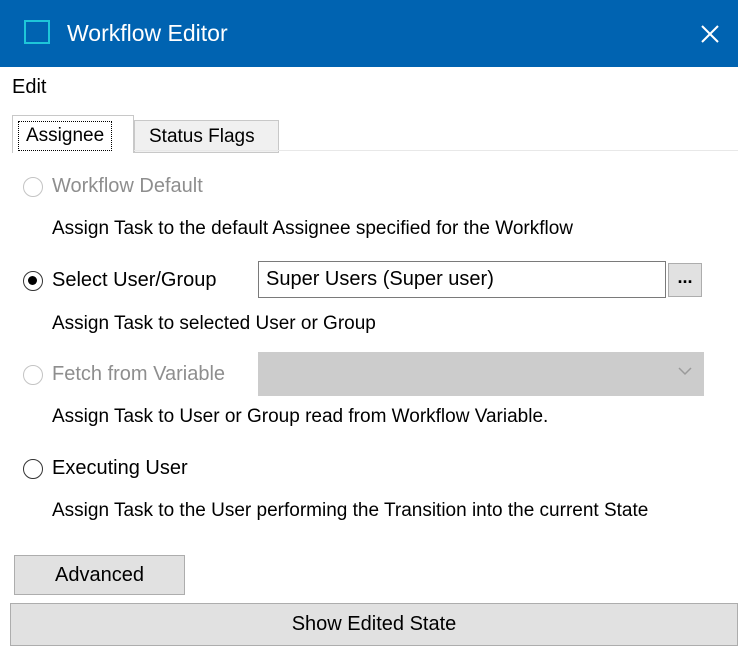 The height and width of the screenshot is (646, 738). What do you see at coordinates (462, 279) in the screenshot?
I see `user-group-field: Super Users (Super user)` at bounding box center [462, 279].